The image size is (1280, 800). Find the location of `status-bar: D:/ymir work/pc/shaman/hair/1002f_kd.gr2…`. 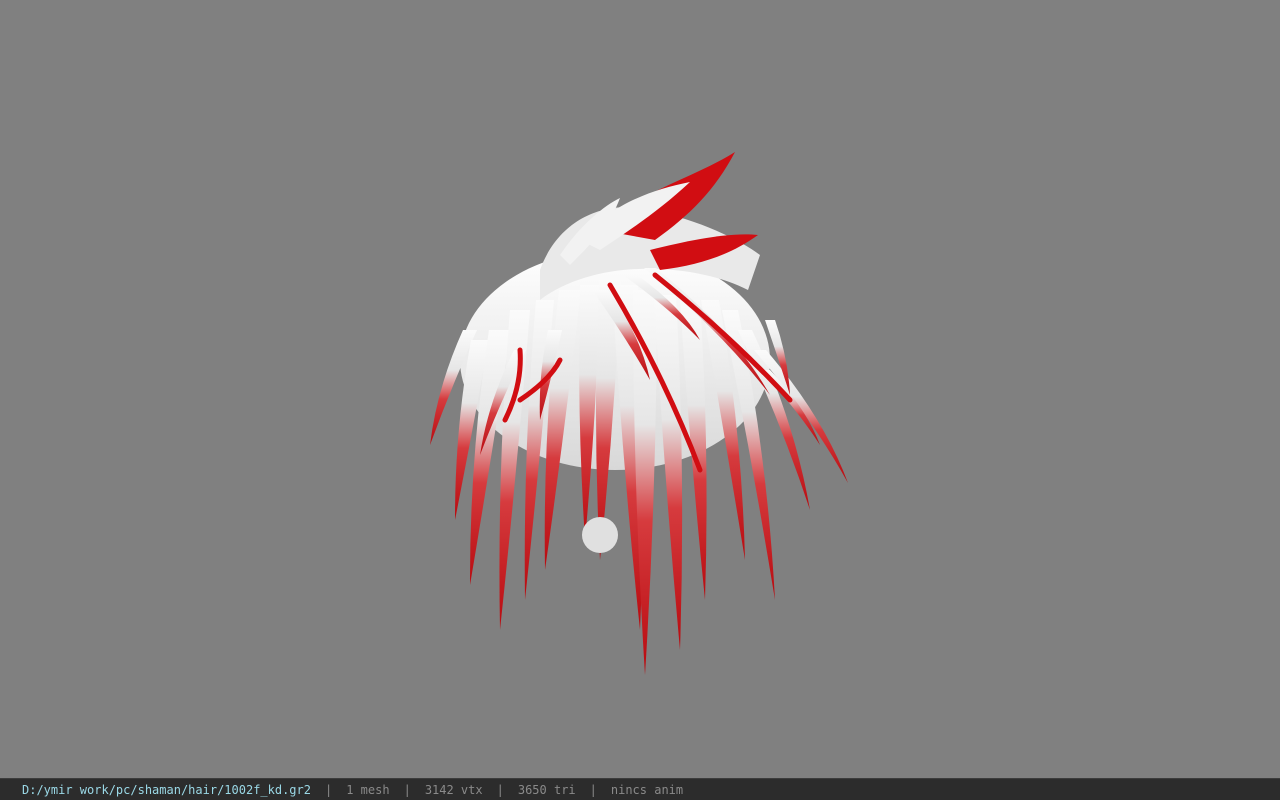

status-bar: D:/ymir work/pc/shaman/hair/1002f_kd.gr2… is located at coordinates (640, 789).